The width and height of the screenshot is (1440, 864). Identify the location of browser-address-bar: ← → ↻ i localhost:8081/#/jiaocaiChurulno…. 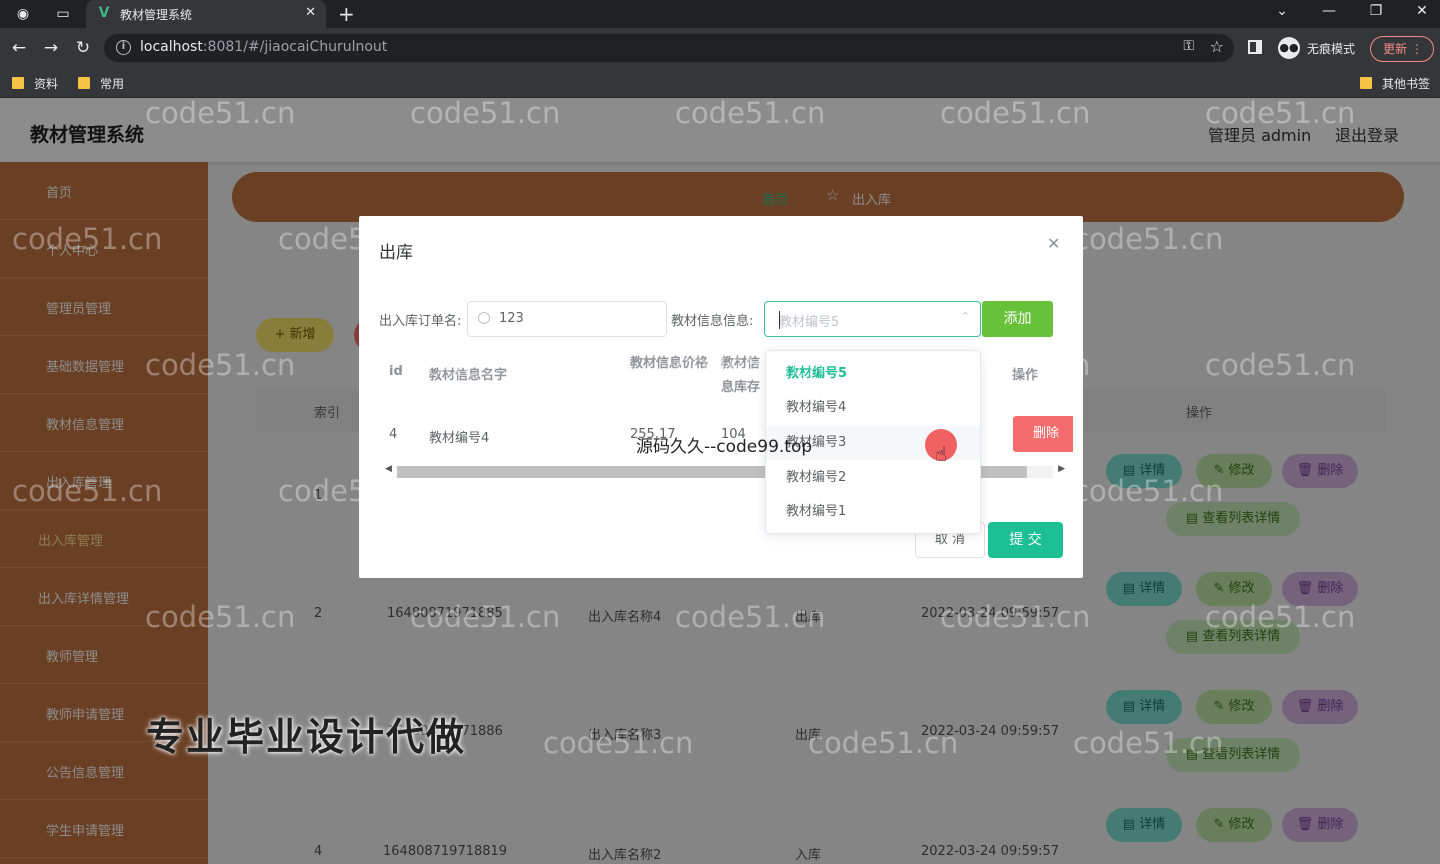
(720, 48).